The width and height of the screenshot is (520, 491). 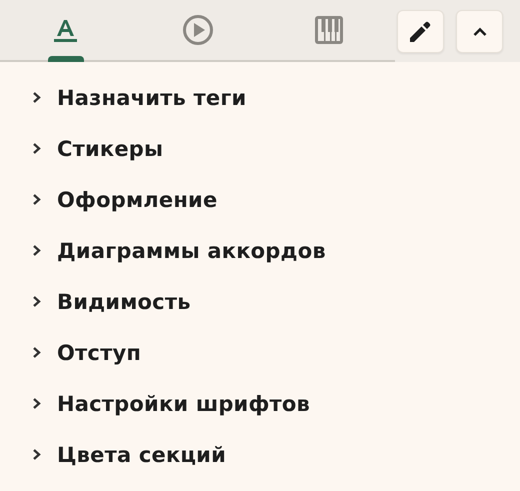 What do you see at coordinates (260, 148) in the screenshot?
I see `section-header: Стикеры` at bounding box center [260, 148].